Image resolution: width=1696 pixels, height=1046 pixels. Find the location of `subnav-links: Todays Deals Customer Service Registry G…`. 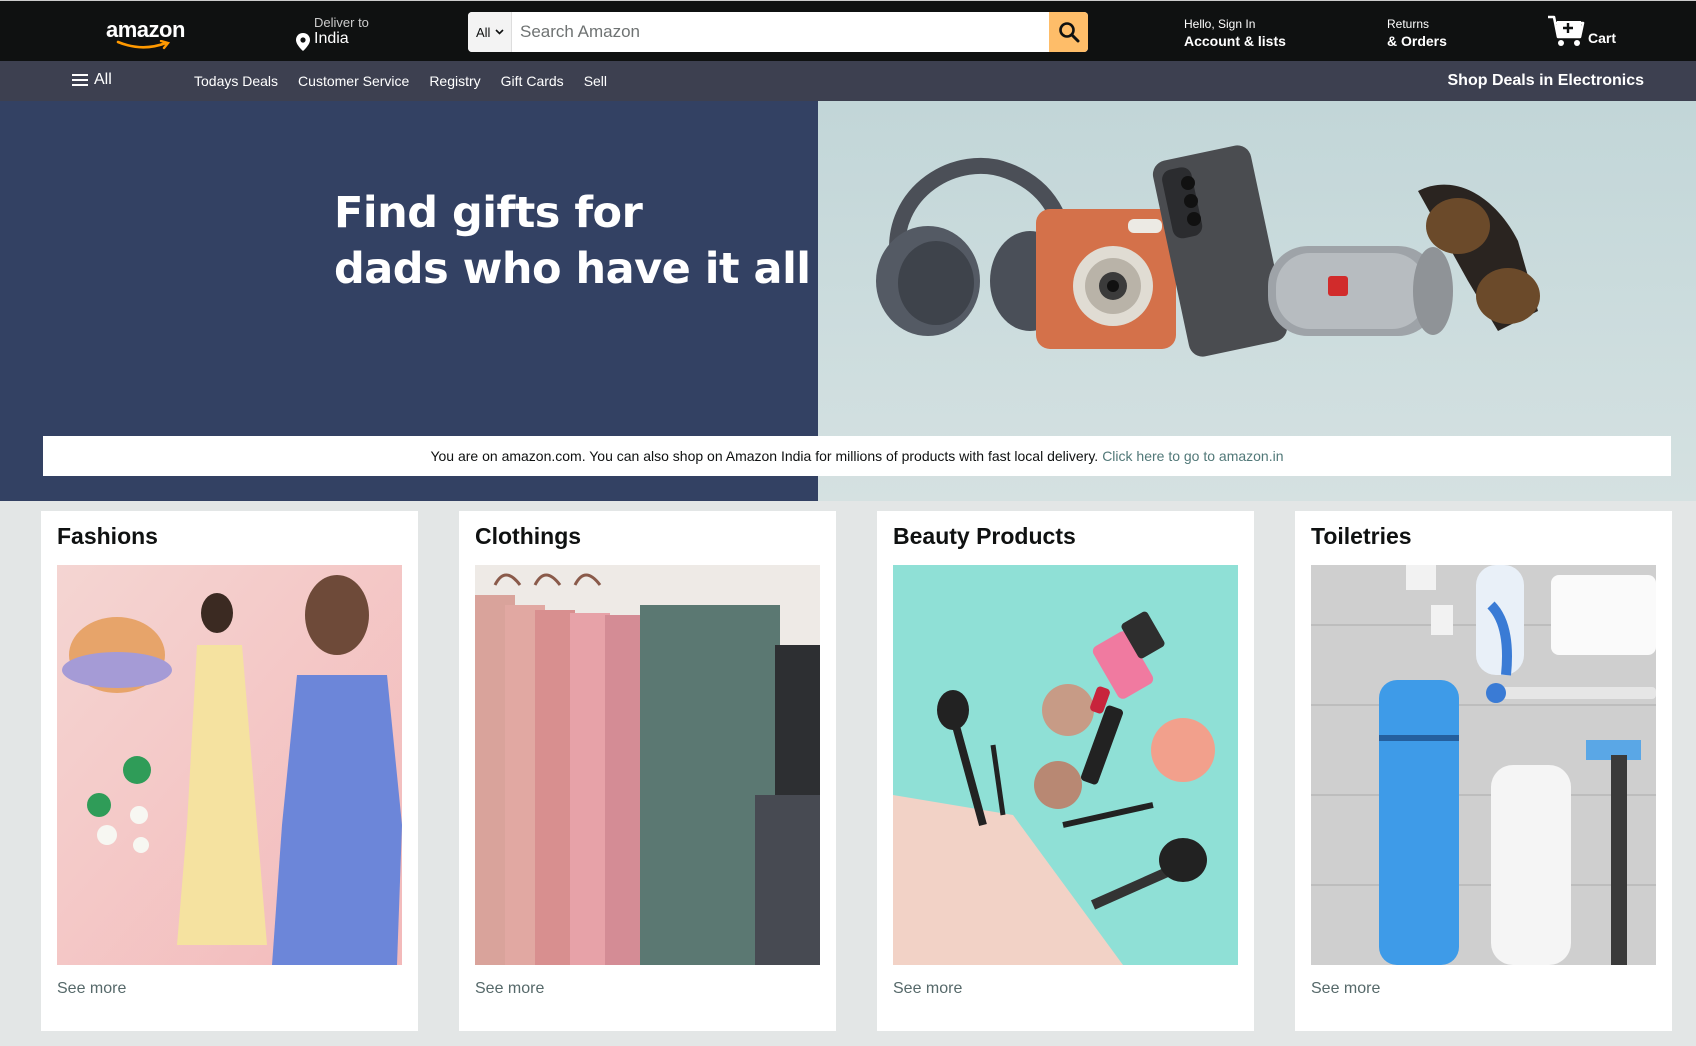

subnav-links: Todays Deals Customer Service Registry G… is located at coordinates (410, 81).